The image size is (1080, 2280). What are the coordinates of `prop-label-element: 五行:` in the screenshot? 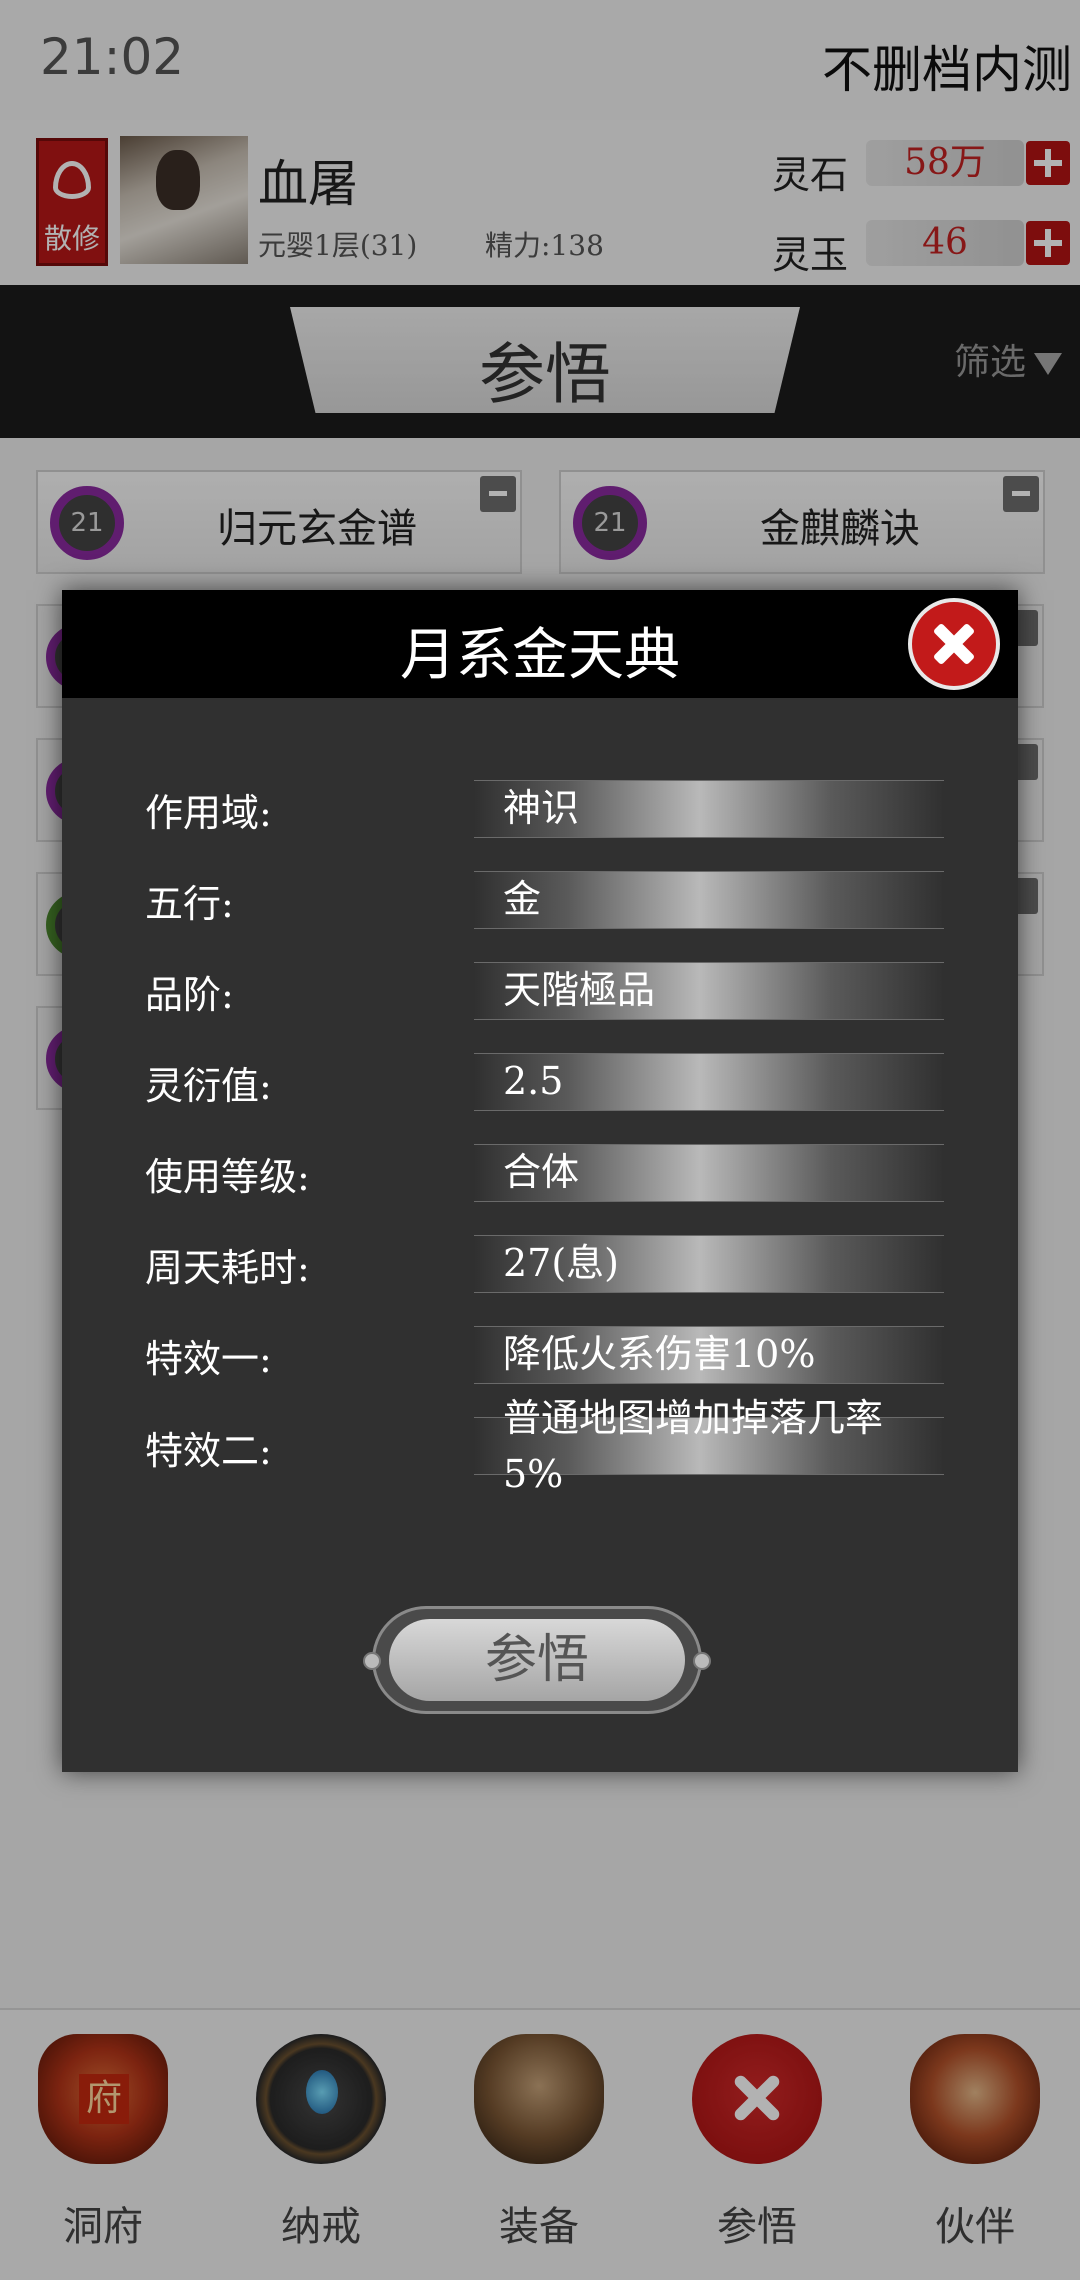 It's located at (189, 904).